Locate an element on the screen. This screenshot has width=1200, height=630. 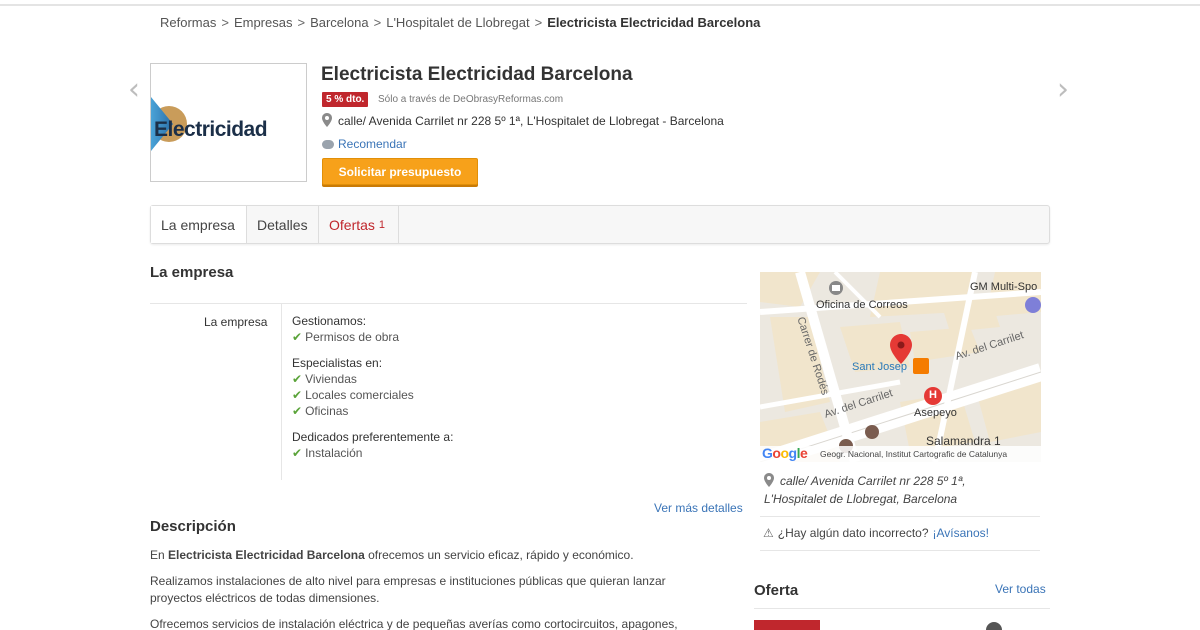
list-item-text: Permisos de obra is located at coordinates (352, 337).